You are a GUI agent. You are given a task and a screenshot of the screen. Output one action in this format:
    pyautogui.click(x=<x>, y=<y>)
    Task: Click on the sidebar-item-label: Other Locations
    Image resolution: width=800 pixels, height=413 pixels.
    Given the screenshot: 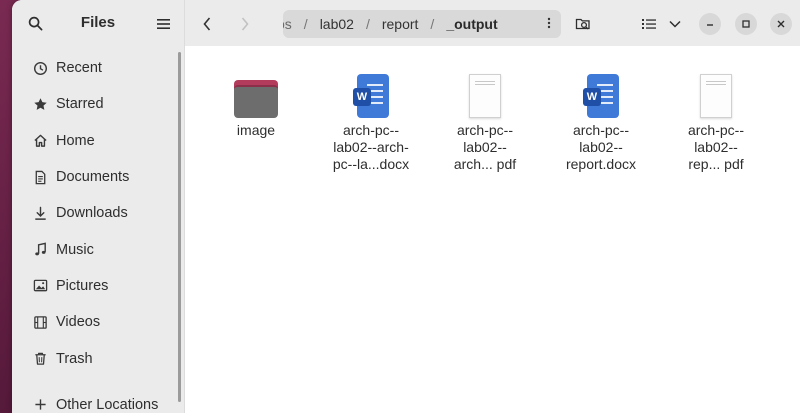 What is the action you would take?
    pyautogui.click(x=107, y=404)
    